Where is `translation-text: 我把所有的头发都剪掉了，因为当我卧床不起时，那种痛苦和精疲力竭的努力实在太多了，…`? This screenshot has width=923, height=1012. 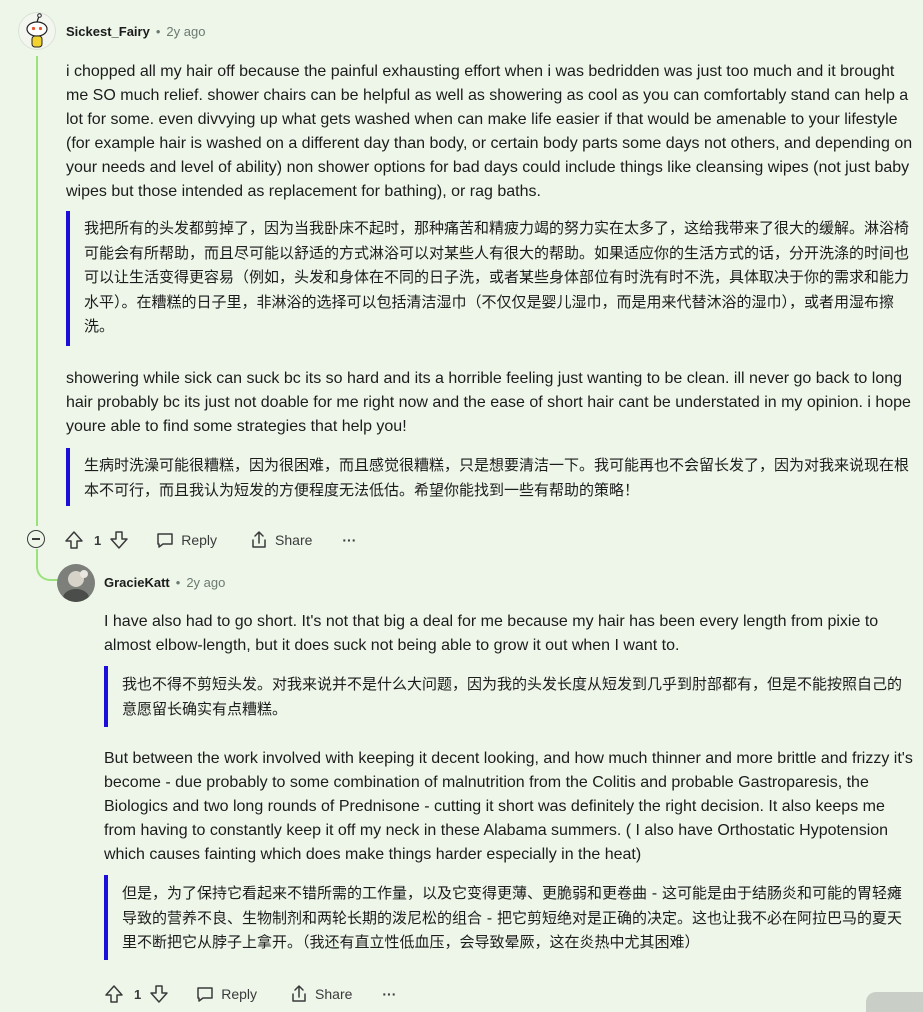 translation-text: 我把所有的头发都剪掉了，因为当我卧床不起时，那种痛苦和精疲力竭的努力实在太多了，… is located at coordinates (497, 277).